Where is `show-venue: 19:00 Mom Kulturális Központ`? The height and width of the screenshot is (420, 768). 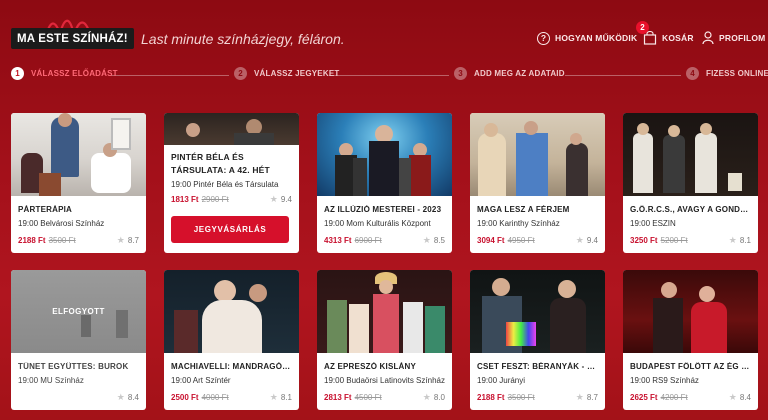
show-venue: 19:00 Mom Kulturális Központ is located at coordinates (377, 223).